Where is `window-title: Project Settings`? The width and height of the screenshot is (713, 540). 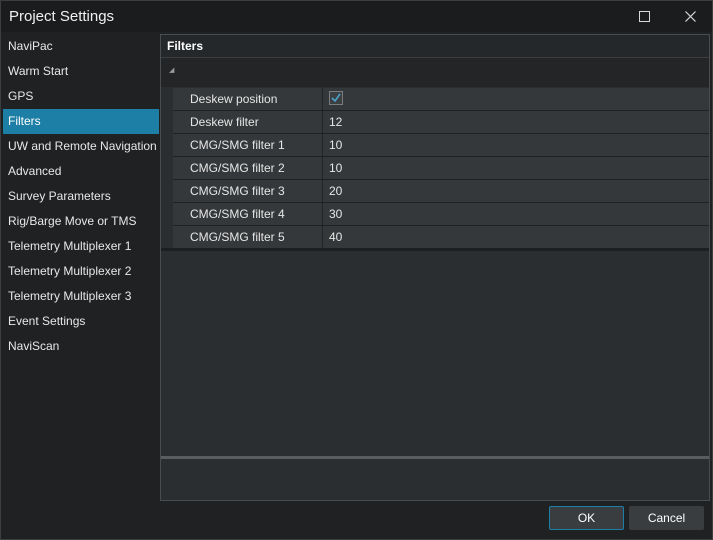
window-title: Project Settings is located at coordinates (62, 16).